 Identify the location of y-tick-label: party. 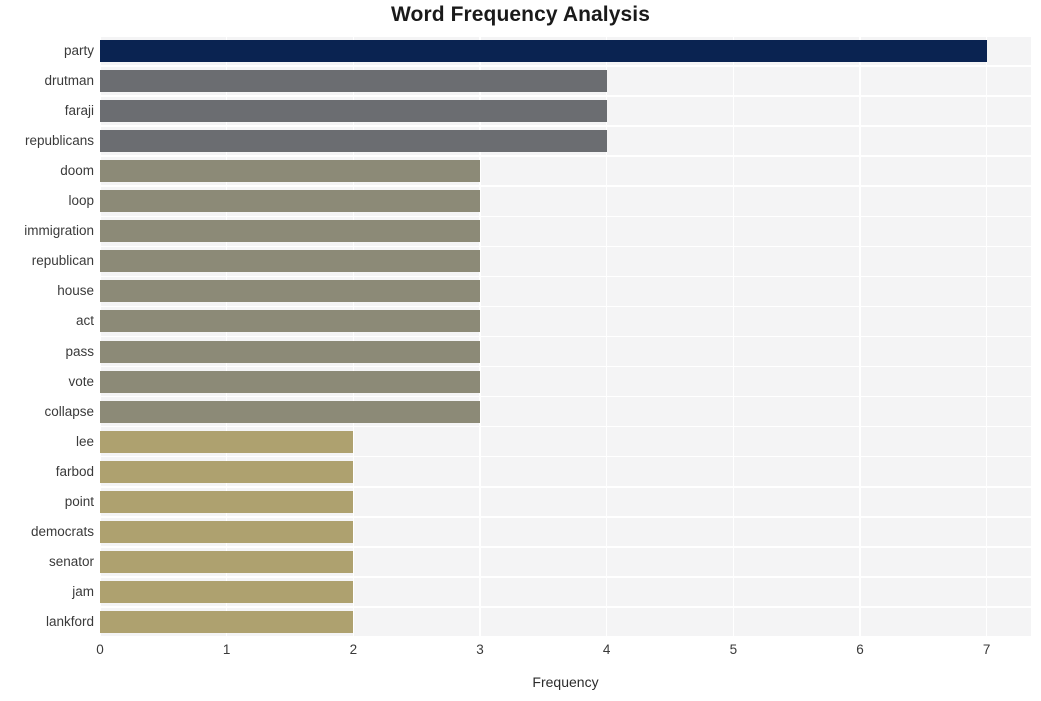
(78, 51).